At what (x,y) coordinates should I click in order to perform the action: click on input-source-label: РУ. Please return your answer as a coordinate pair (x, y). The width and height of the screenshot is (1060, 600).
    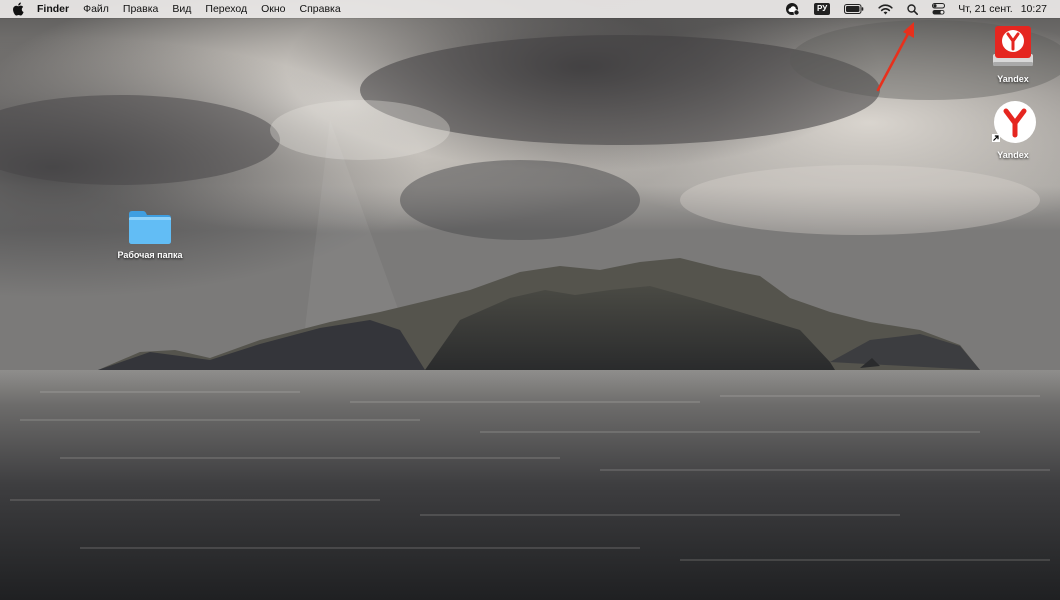
    Looking at the image, I should click on (822, 9).